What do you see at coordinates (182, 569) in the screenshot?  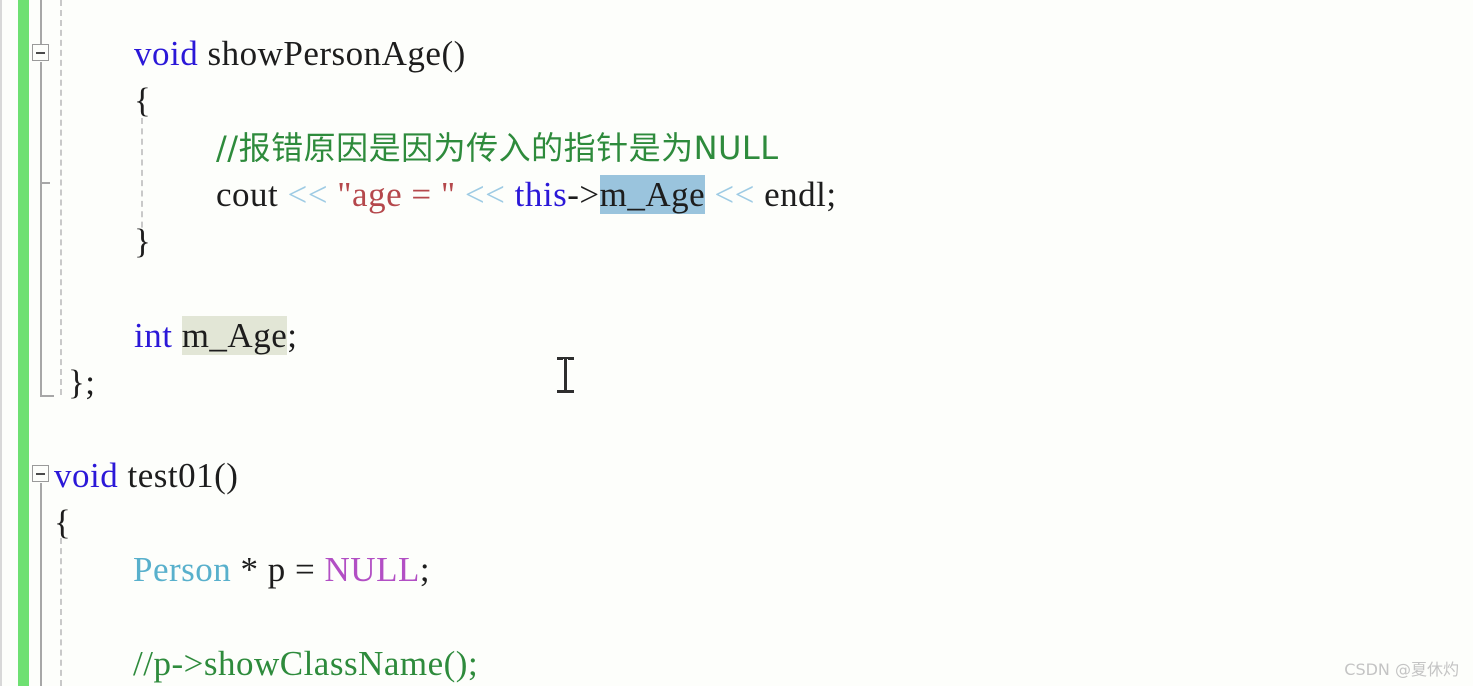 I see `class-name-person: Person` at bounding box center [182, 569].